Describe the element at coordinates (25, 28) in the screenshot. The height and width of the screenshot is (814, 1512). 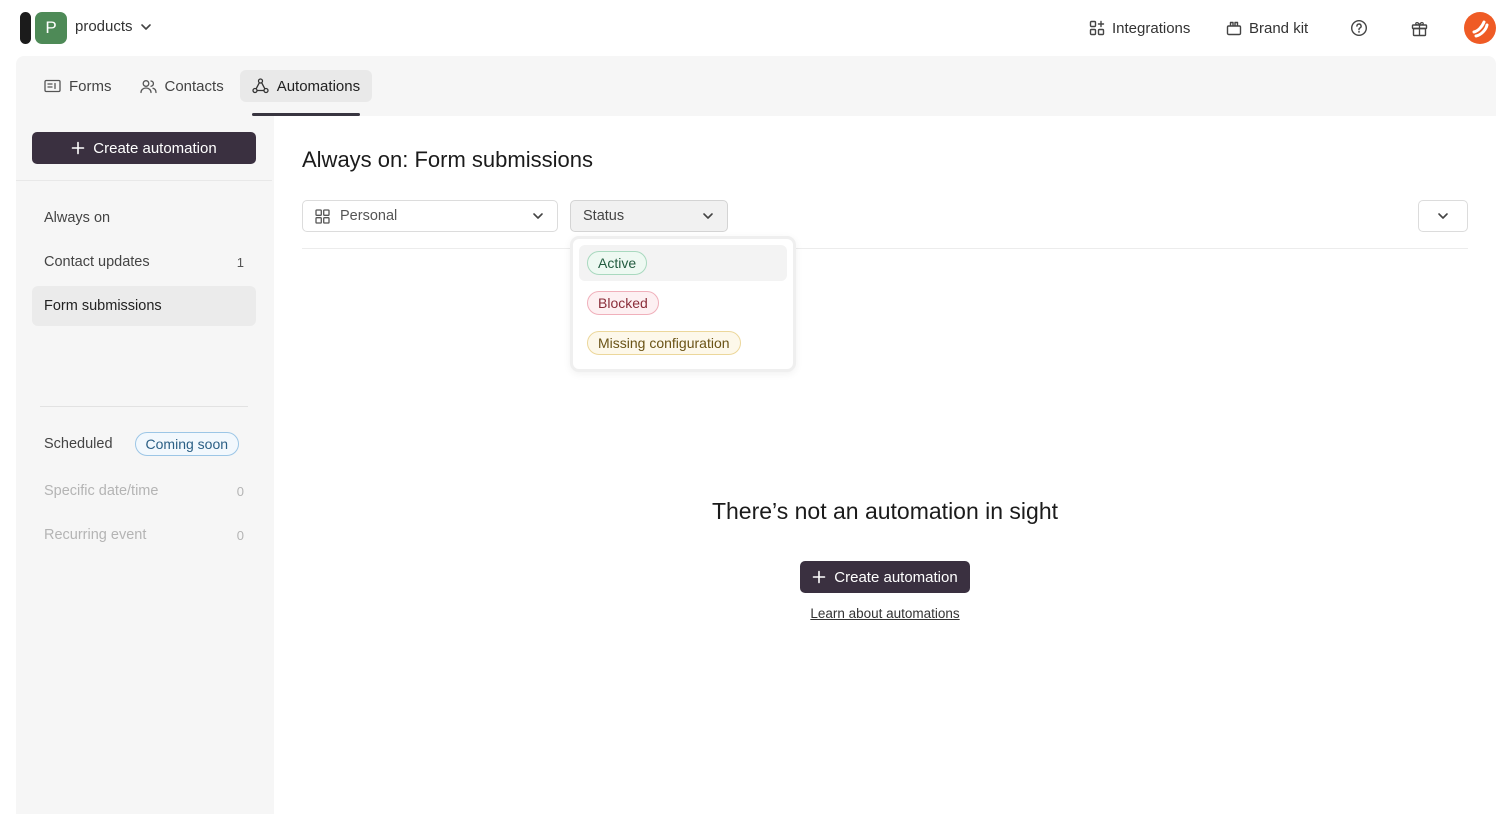
I see `app-logo` at that location.